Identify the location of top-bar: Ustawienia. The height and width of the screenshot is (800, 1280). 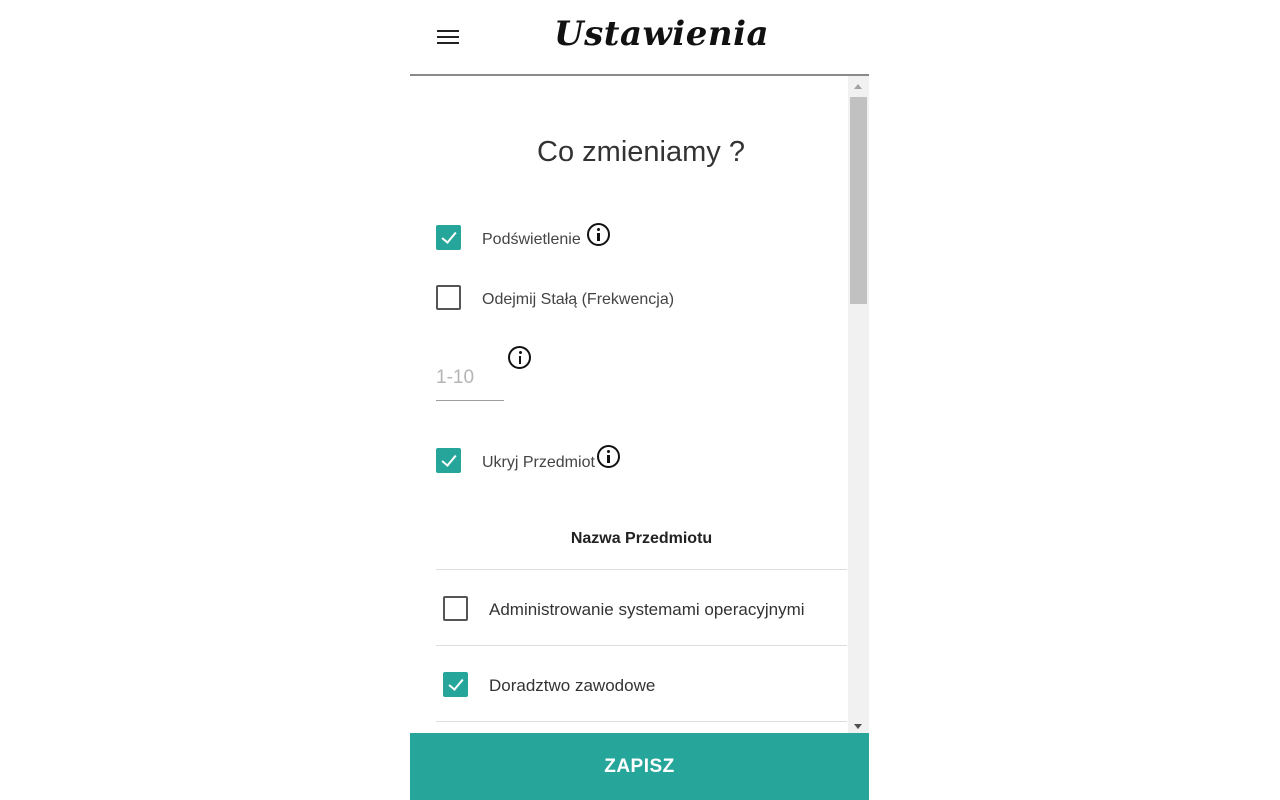
(639, 38).